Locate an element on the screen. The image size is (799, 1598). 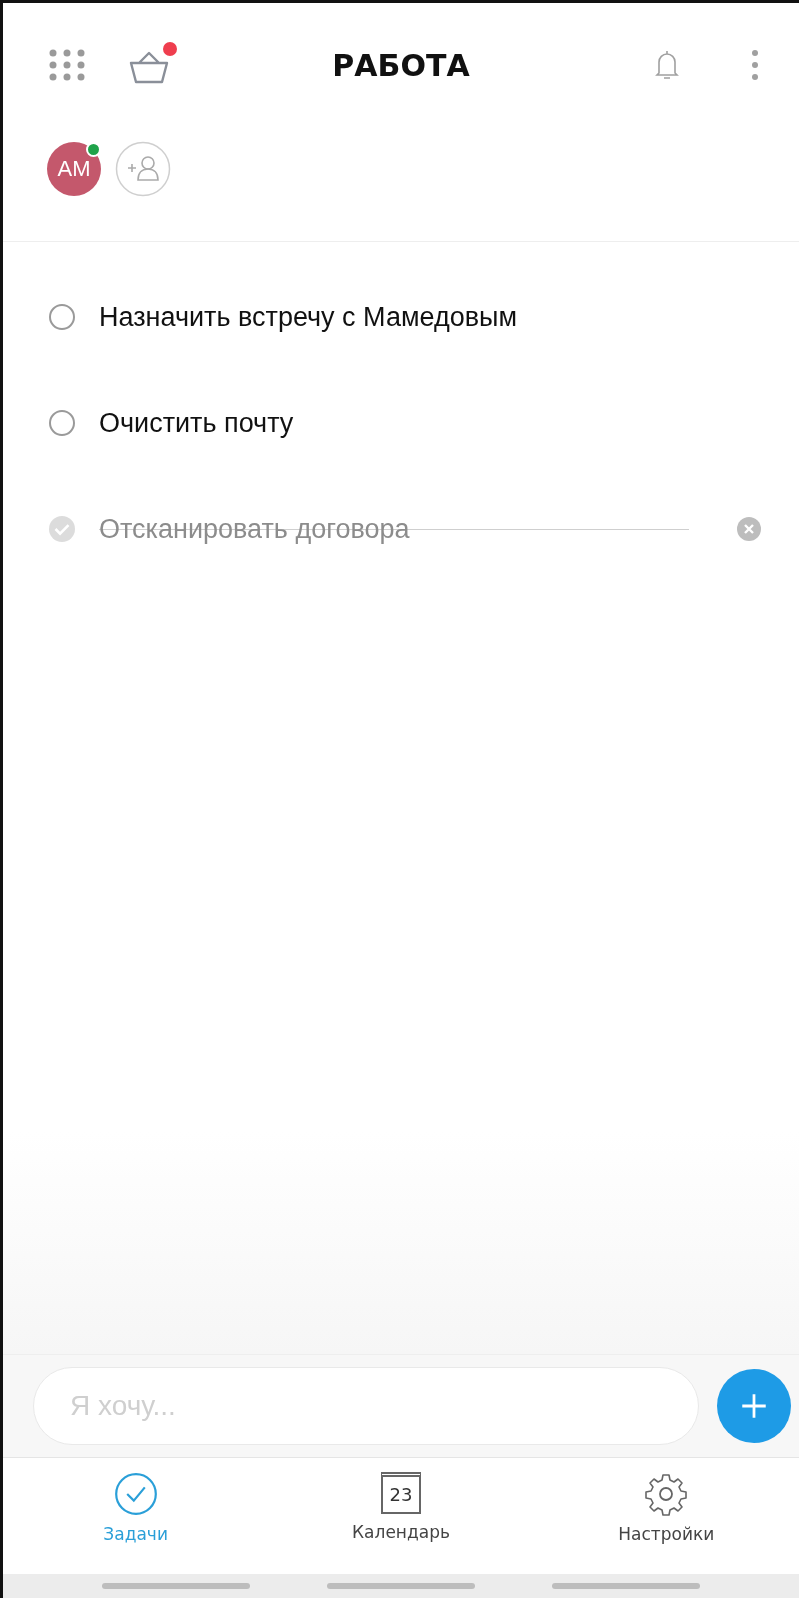
task-title: Очистить почту is located at coordinates (196, 423).